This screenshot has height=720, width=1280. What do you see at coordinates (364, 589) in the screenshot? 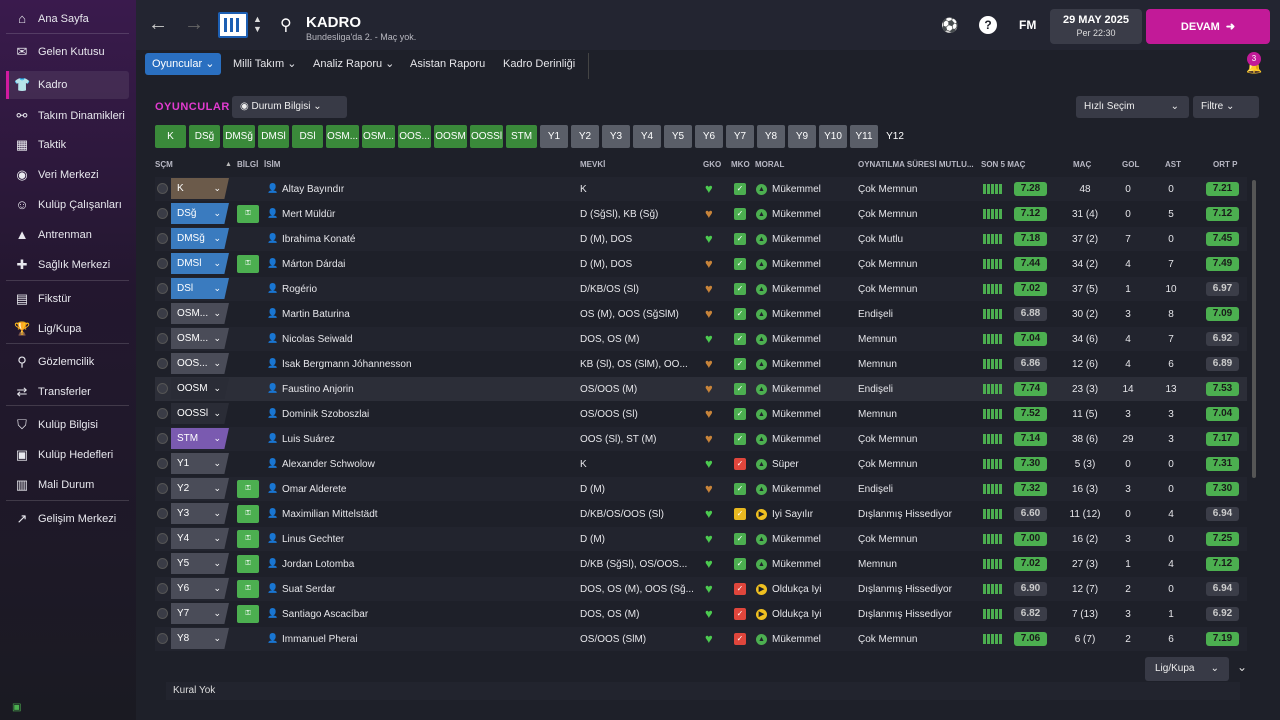
I see `player-name: Suat Serdar` at bounding box center [364, 589].